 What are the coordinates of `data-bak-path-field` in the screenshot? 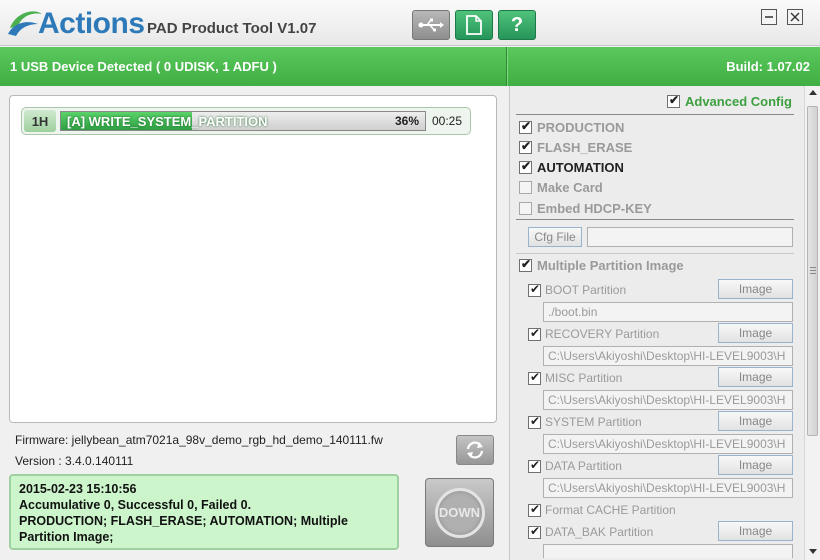 It's located at (668, 551).